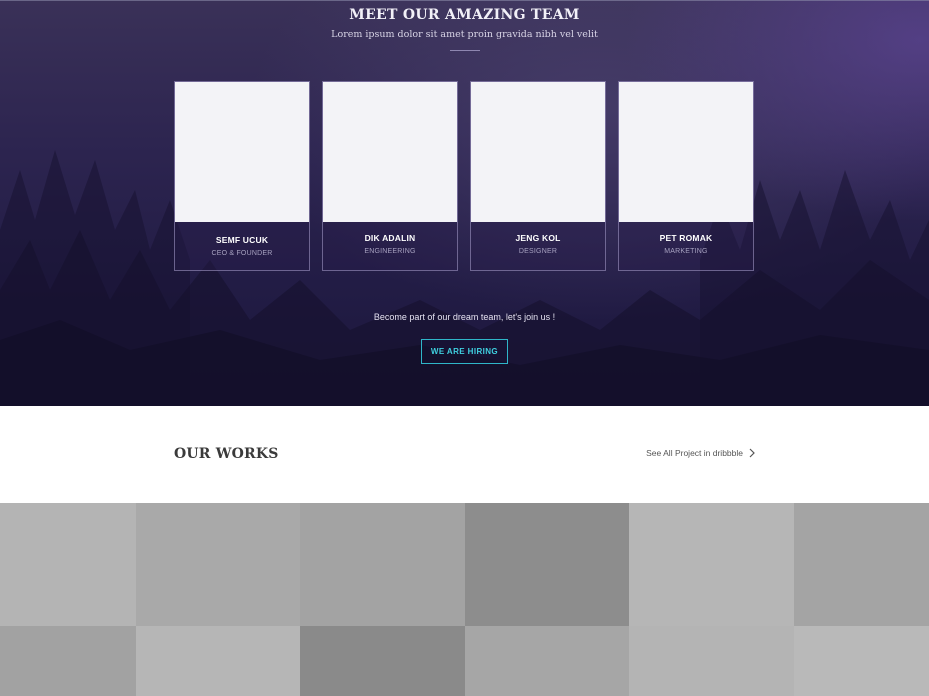 The height and width of the screenshot is (696, 929). I want to click on team-card: PET ROMAK MARKETING, so click(686, 176).